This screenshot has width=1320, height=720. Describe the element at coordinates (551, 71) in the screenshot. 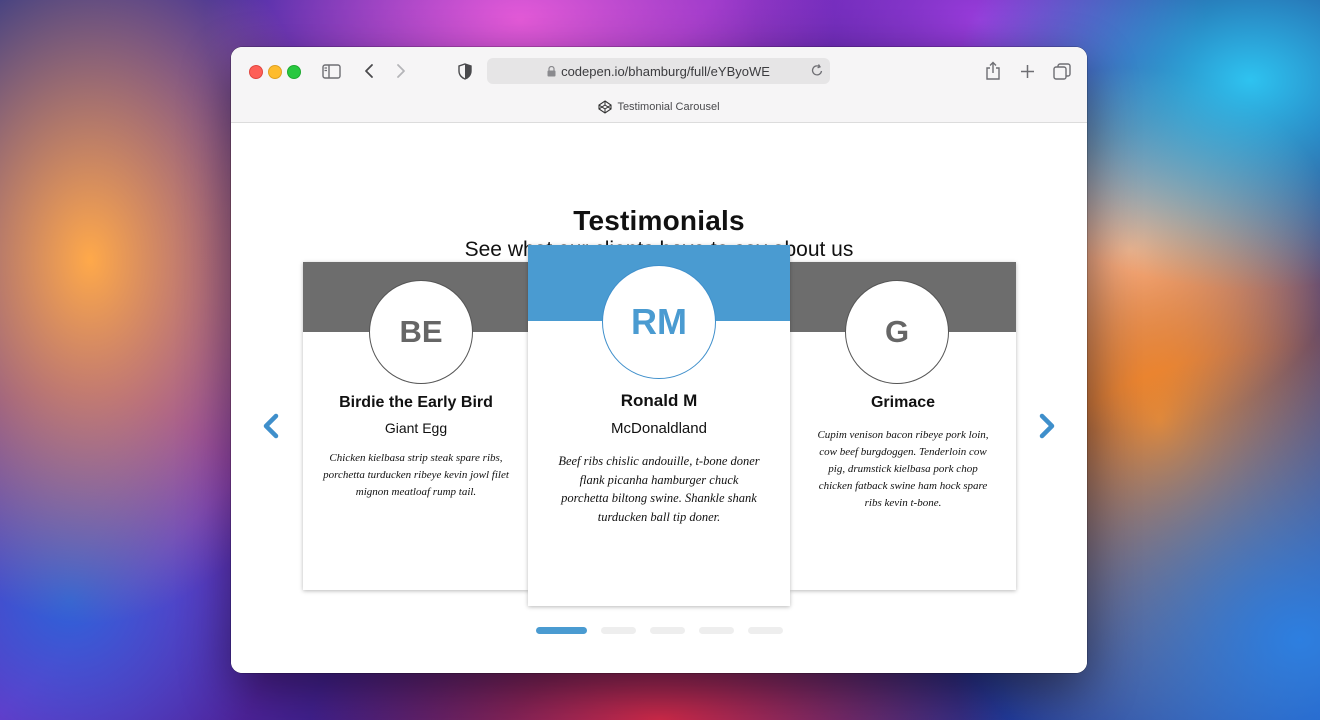

I see `lock-icon` at that location.